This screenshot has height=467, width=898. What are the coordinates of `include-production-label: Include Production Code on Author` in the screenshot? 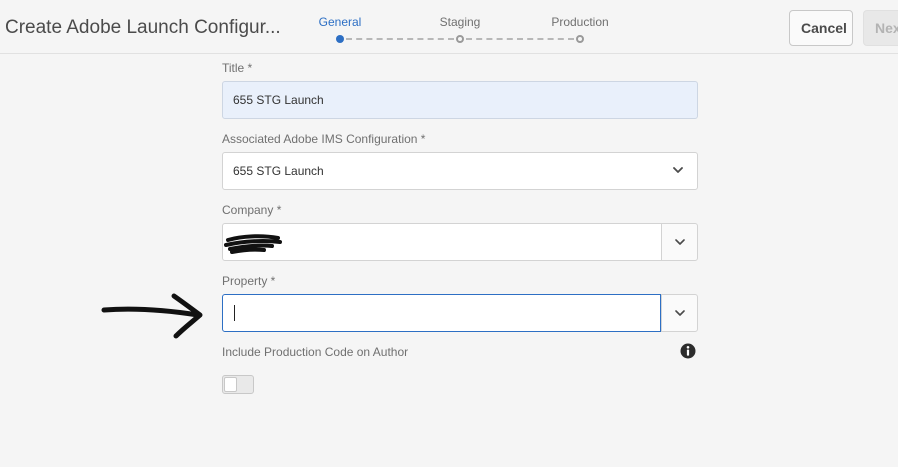 It's located at (315, 352).